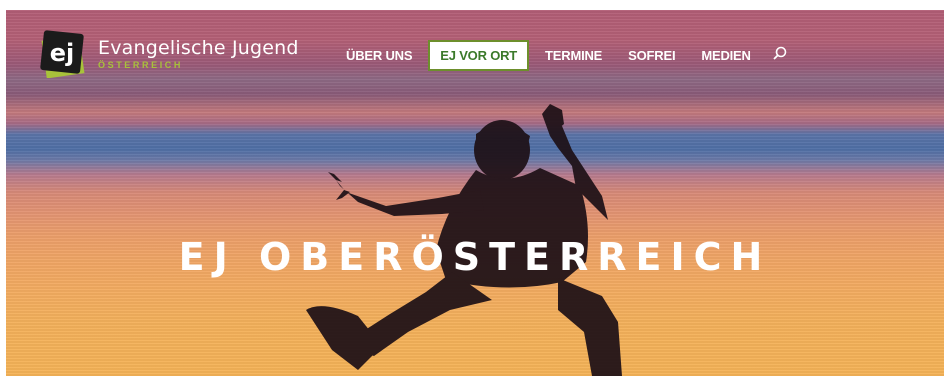  I want to click on ej-logo-icon: ej, so click(62, 54).